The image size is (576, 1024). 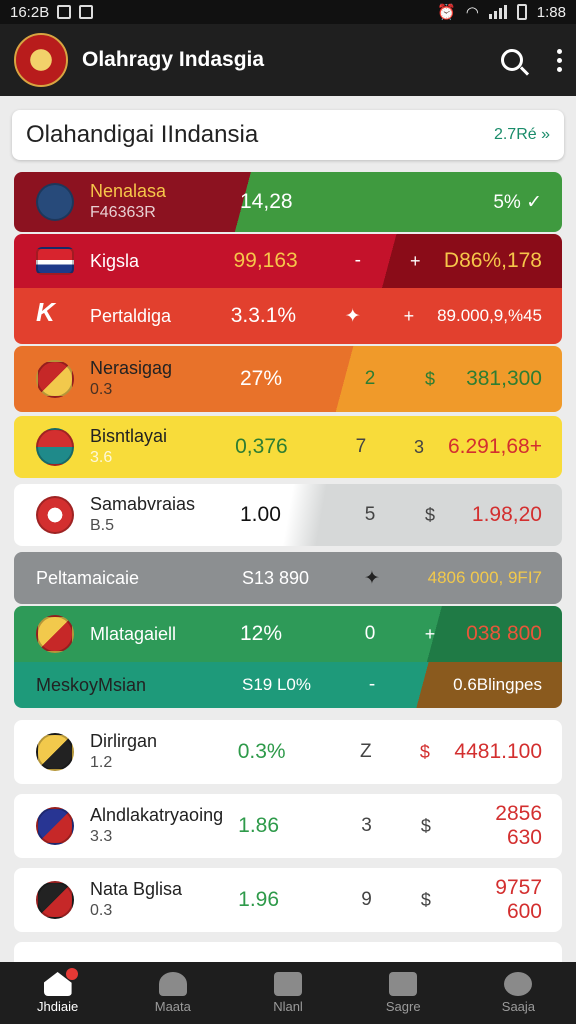 I want to click on nav-home: Jhdiaie, so click(x=57, y=993).